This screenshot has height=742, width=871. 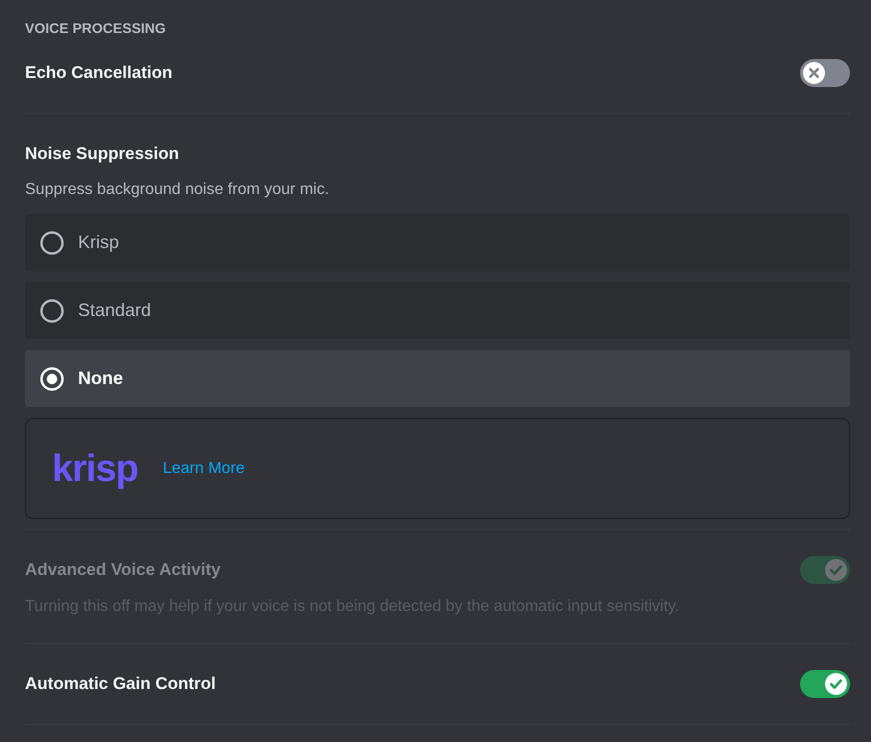 I want to click on krisp-logo: krisp, so click(x=95, y=468).